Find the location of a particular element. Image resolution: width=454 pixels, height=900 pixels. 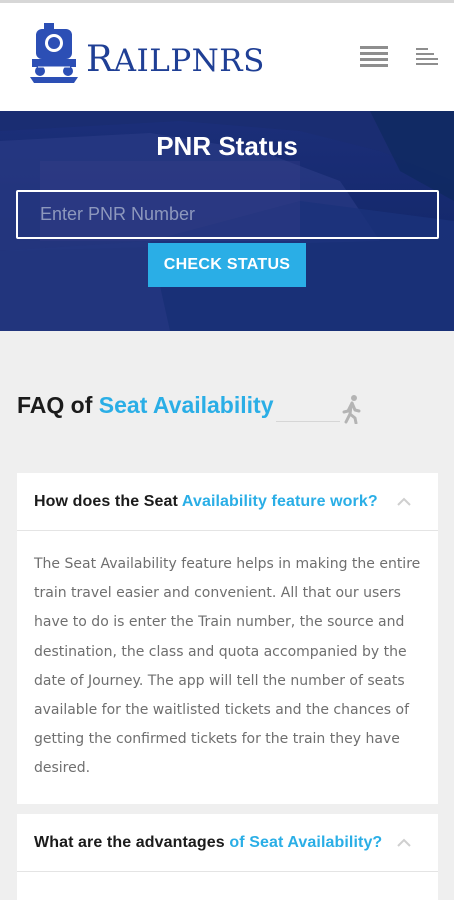

train-logo-icon is located at coordinates (54, 53).